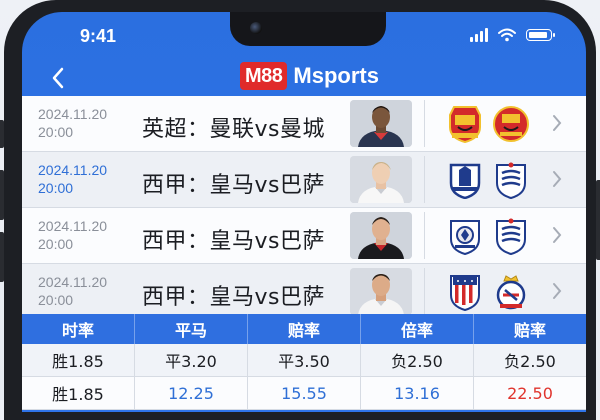 The width and height of the screenshot is (600, 420). Describe the element at coordinates (256, 28) in the screenshot. I see `front-camera` at that location.